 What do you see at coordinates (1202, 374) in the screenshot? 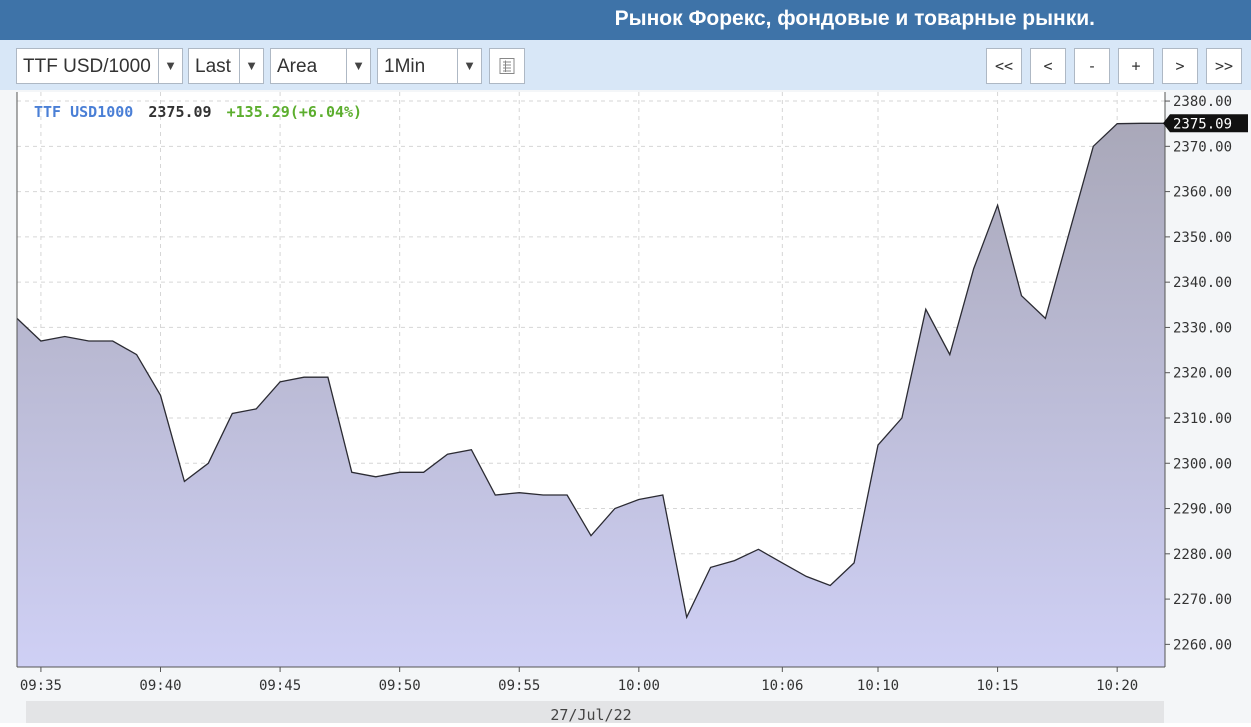
I see `y-tick-label: 2320.00` at bounding box center [1202, 374].